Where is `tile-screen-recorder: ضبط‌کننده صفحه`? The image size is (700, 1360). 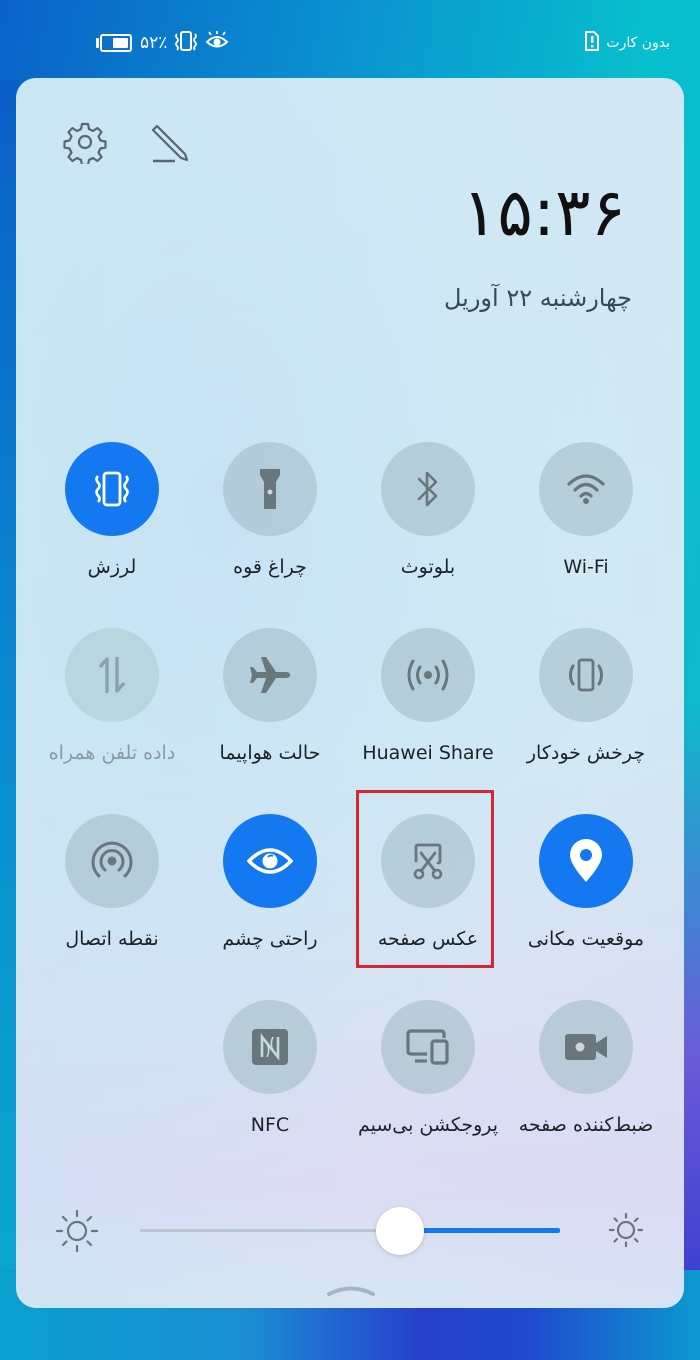 tile-screen-recorder: ضبط‌کننده صفحه is located at coordinates (586, 1080).